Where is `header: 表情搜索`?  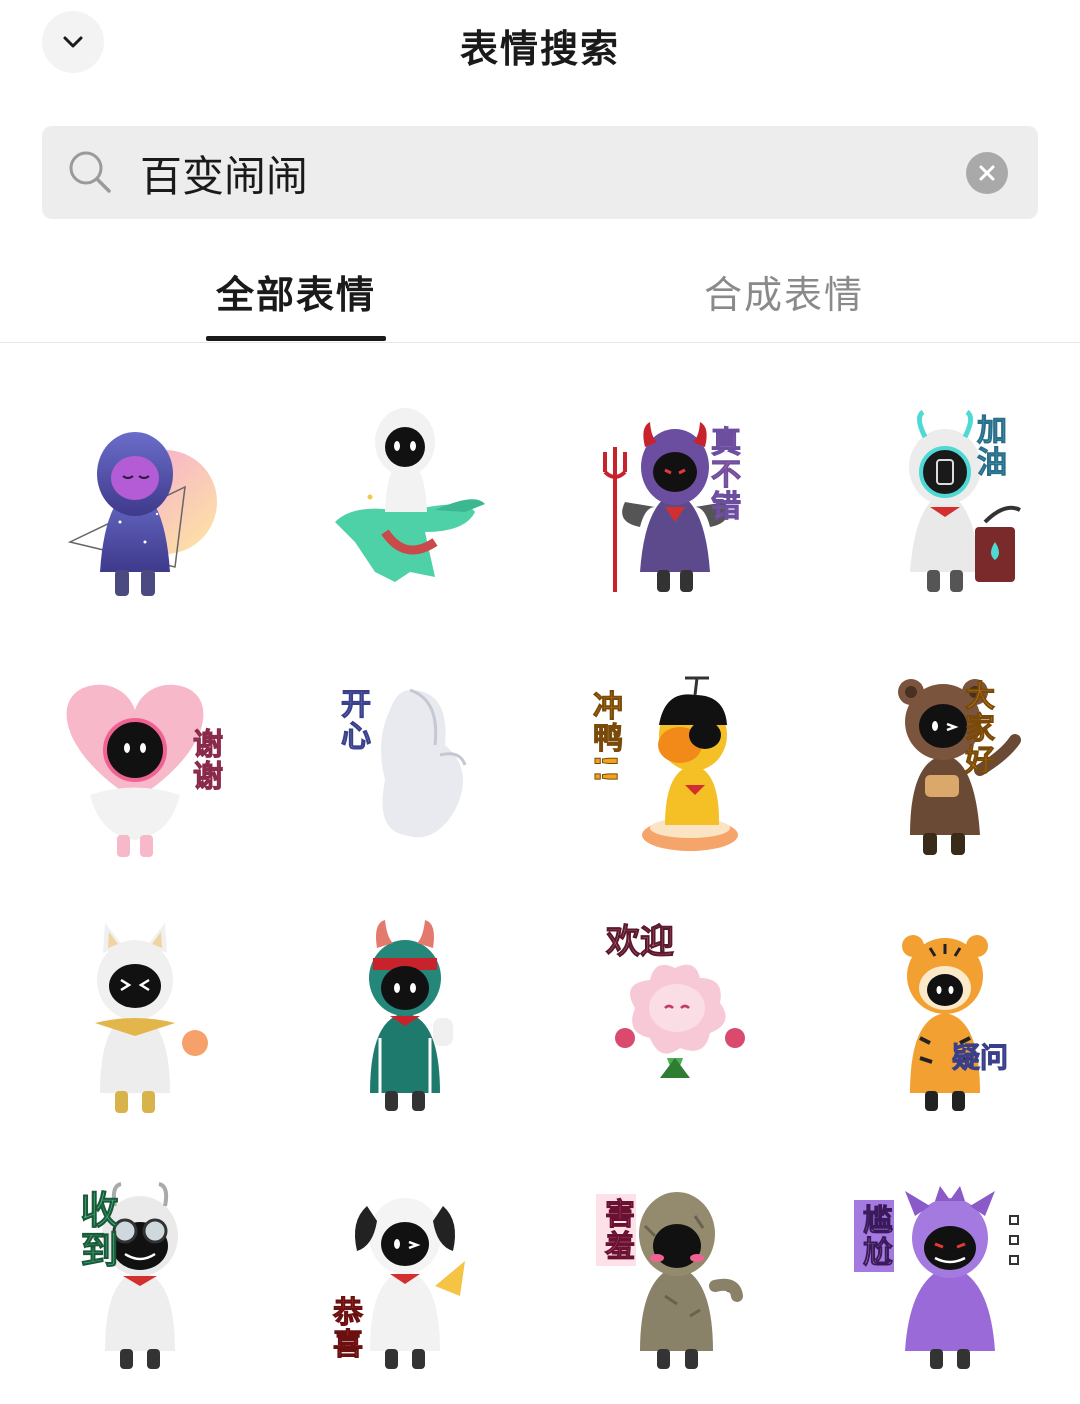
header: 表情搜索 is located at coordinates (540, 45).